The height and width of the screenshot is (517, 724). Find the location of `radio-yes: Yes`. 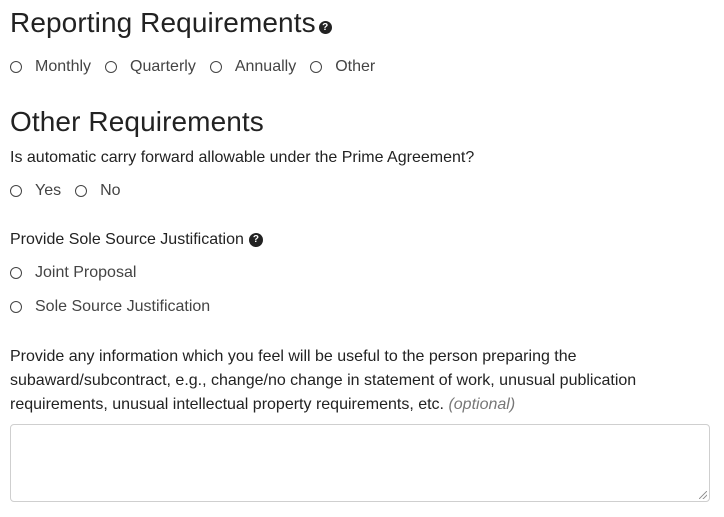

radio-yes: Yes is located at coordinates (35, 191).